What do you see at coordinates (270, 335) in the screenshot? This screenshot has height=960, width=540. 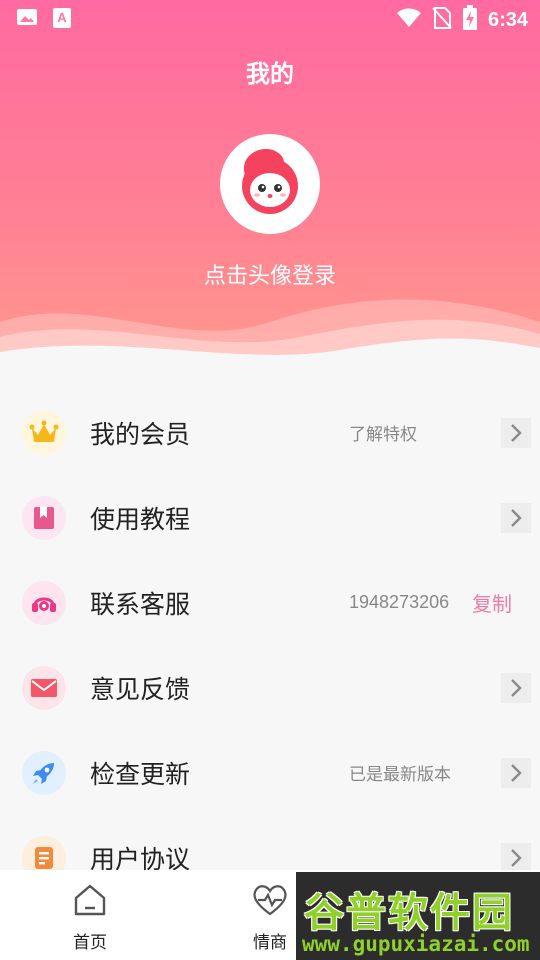 I see `wave-decoration` at bounding box center [270, 335].